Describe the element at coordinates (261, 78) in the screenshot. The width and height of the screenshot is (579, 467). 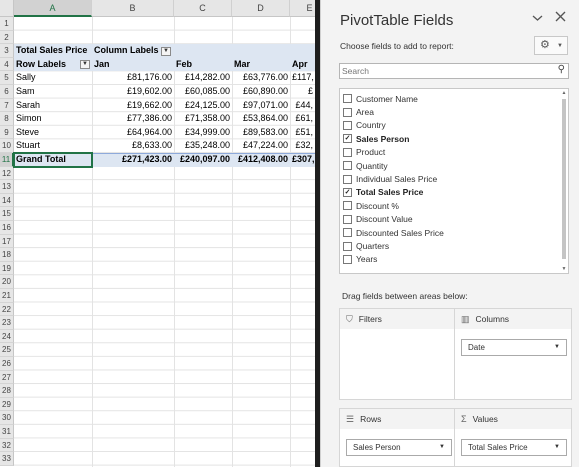
I see `pivot-cell: £63,776.00` at that location.